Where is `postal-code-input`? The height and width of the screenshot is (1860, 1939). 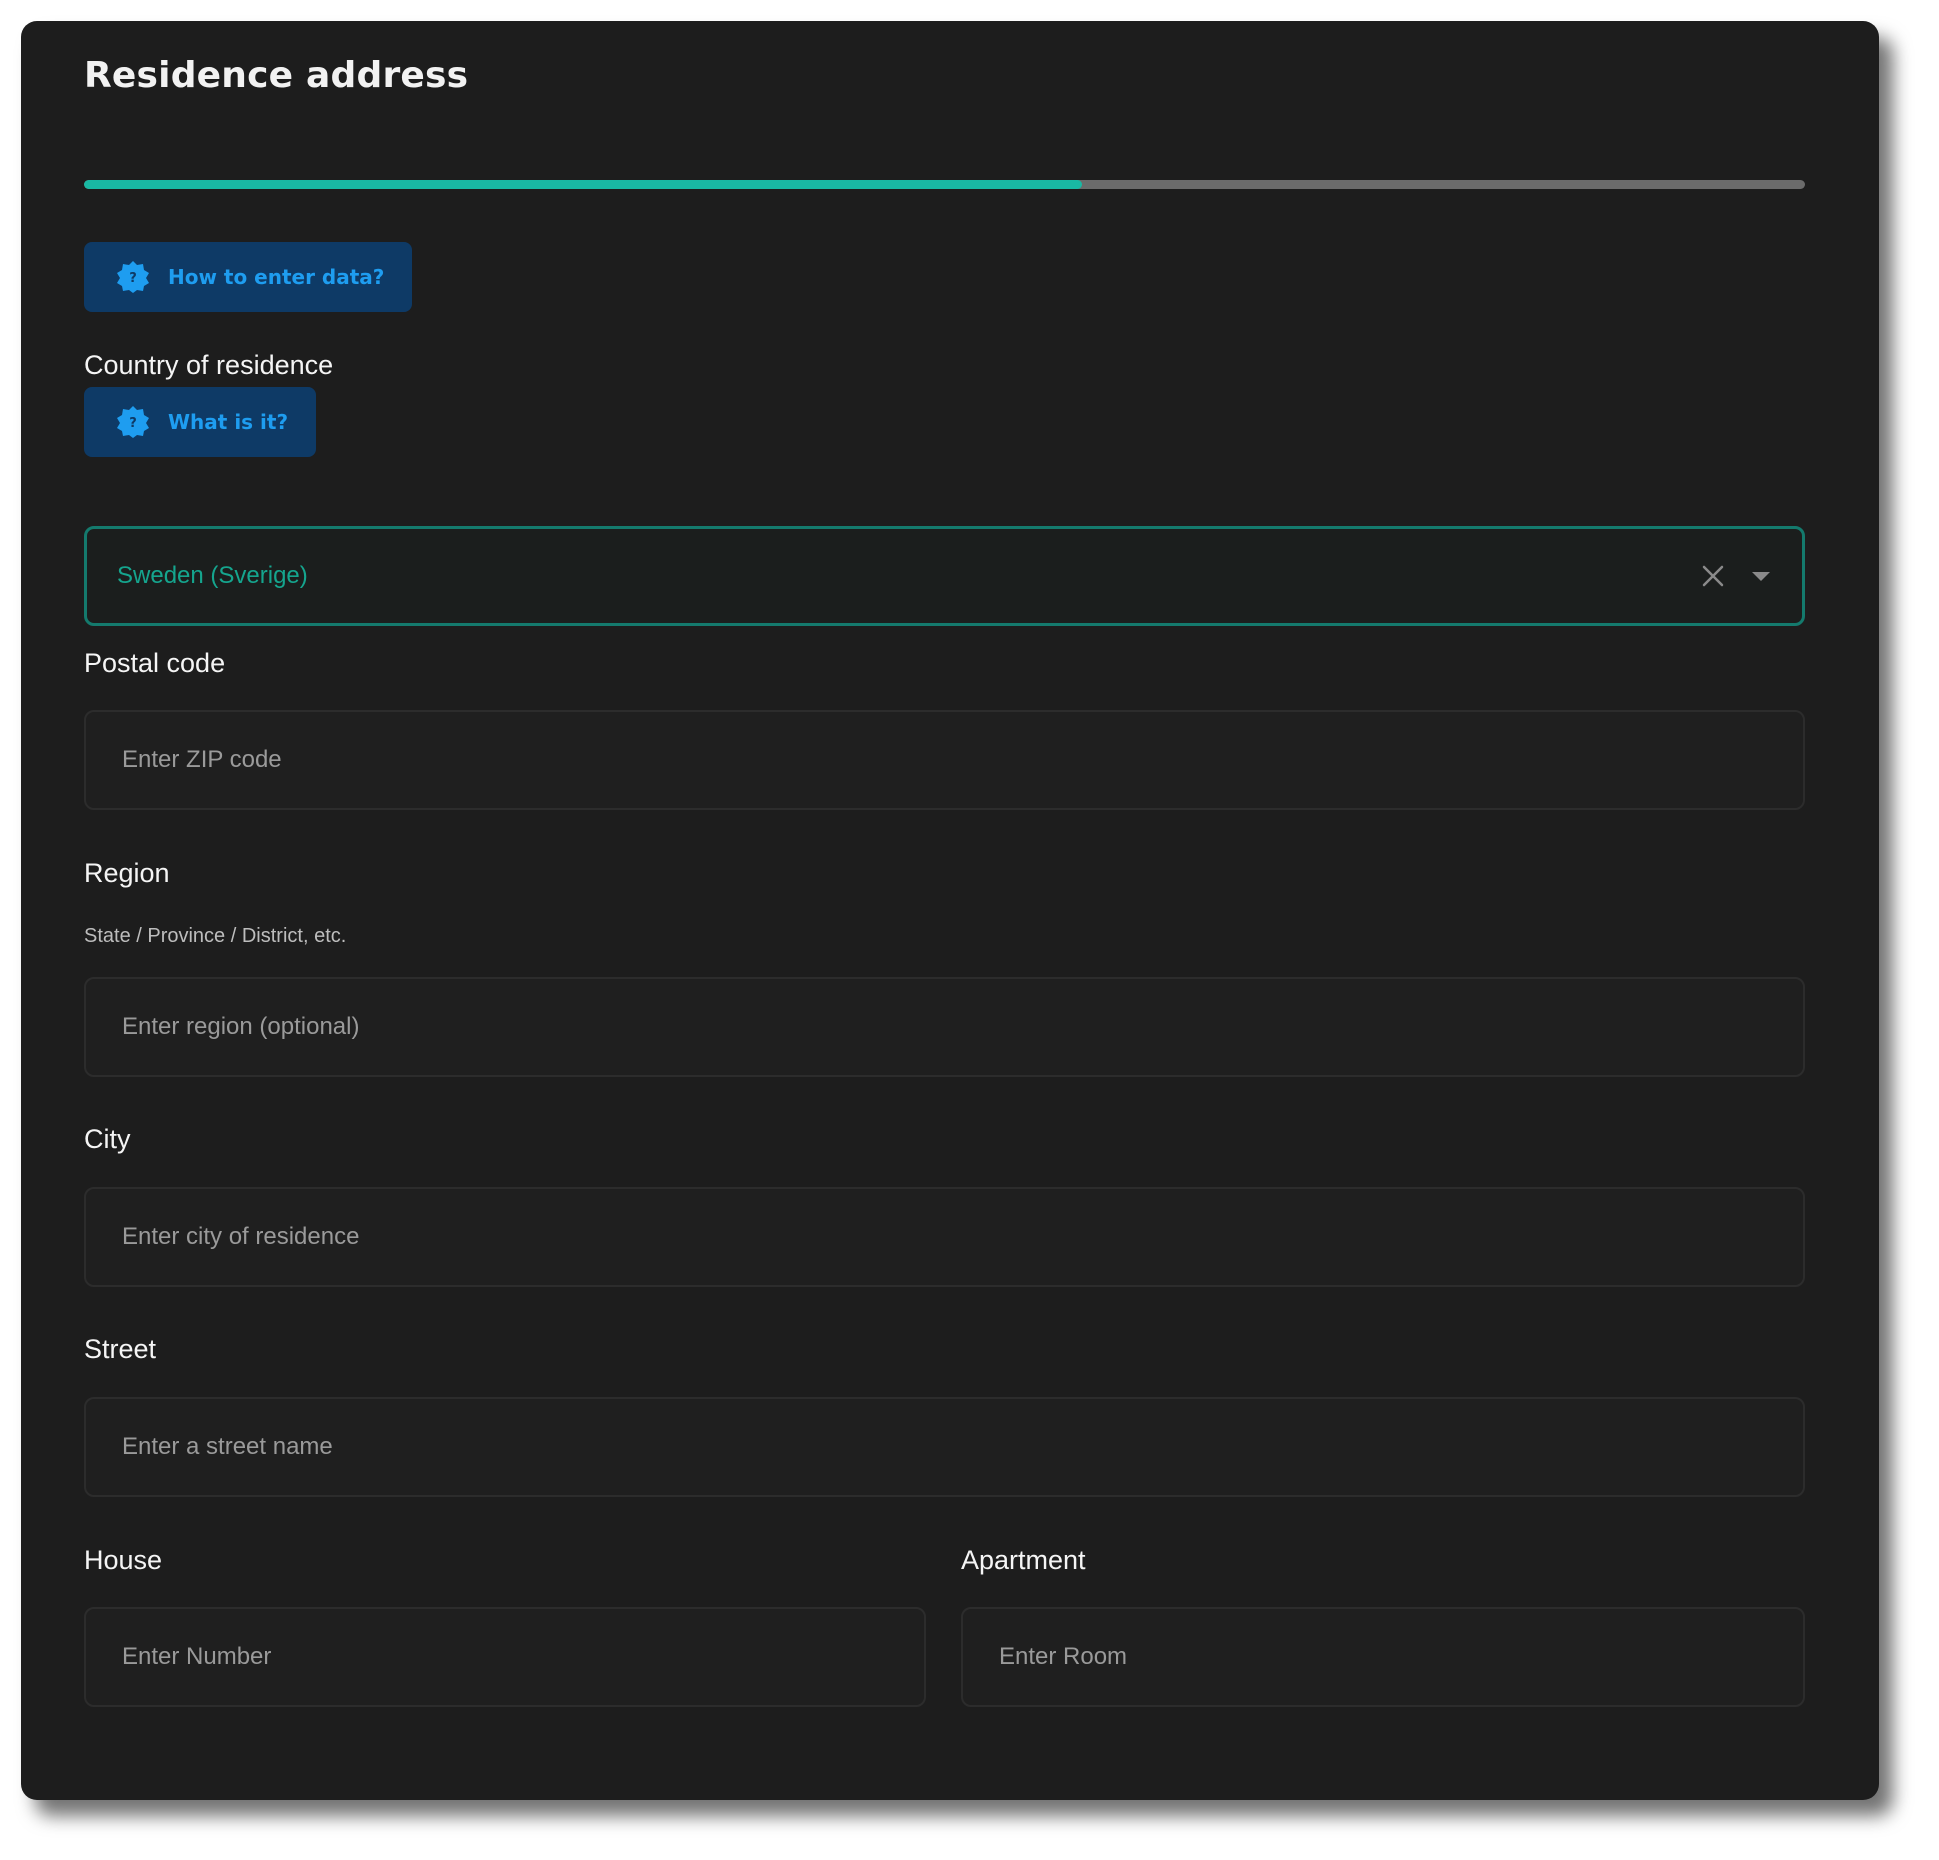
postal-code-input is located at coordinates (961, 760).